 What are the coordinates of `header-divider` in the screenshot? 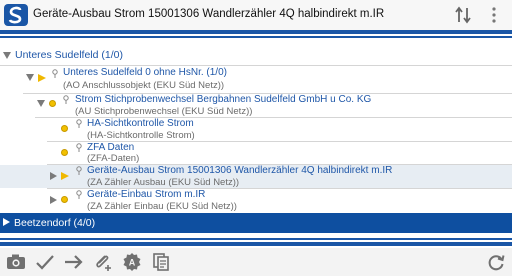 It's located at (256, 32).